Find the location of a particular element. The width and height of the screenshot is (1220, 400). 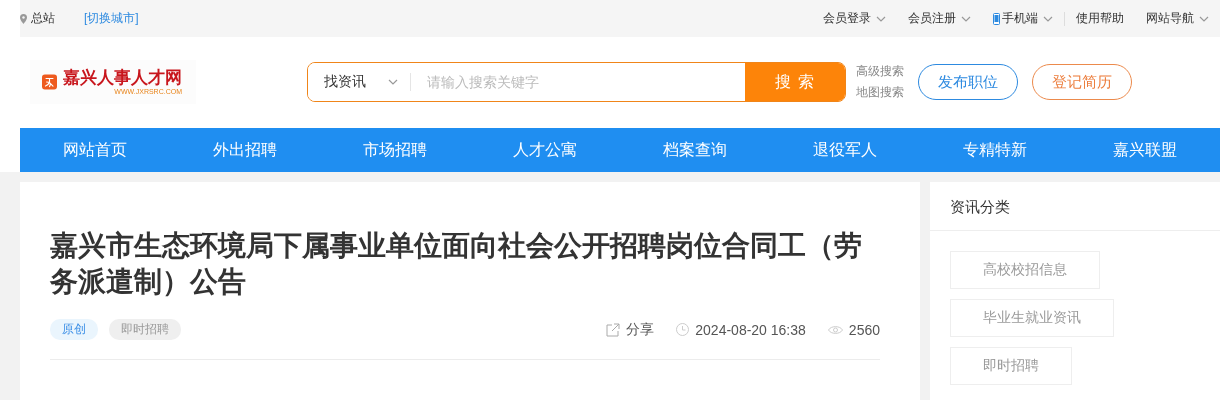

top-link: 使用帮助 is located at coordinates (1100, 18).